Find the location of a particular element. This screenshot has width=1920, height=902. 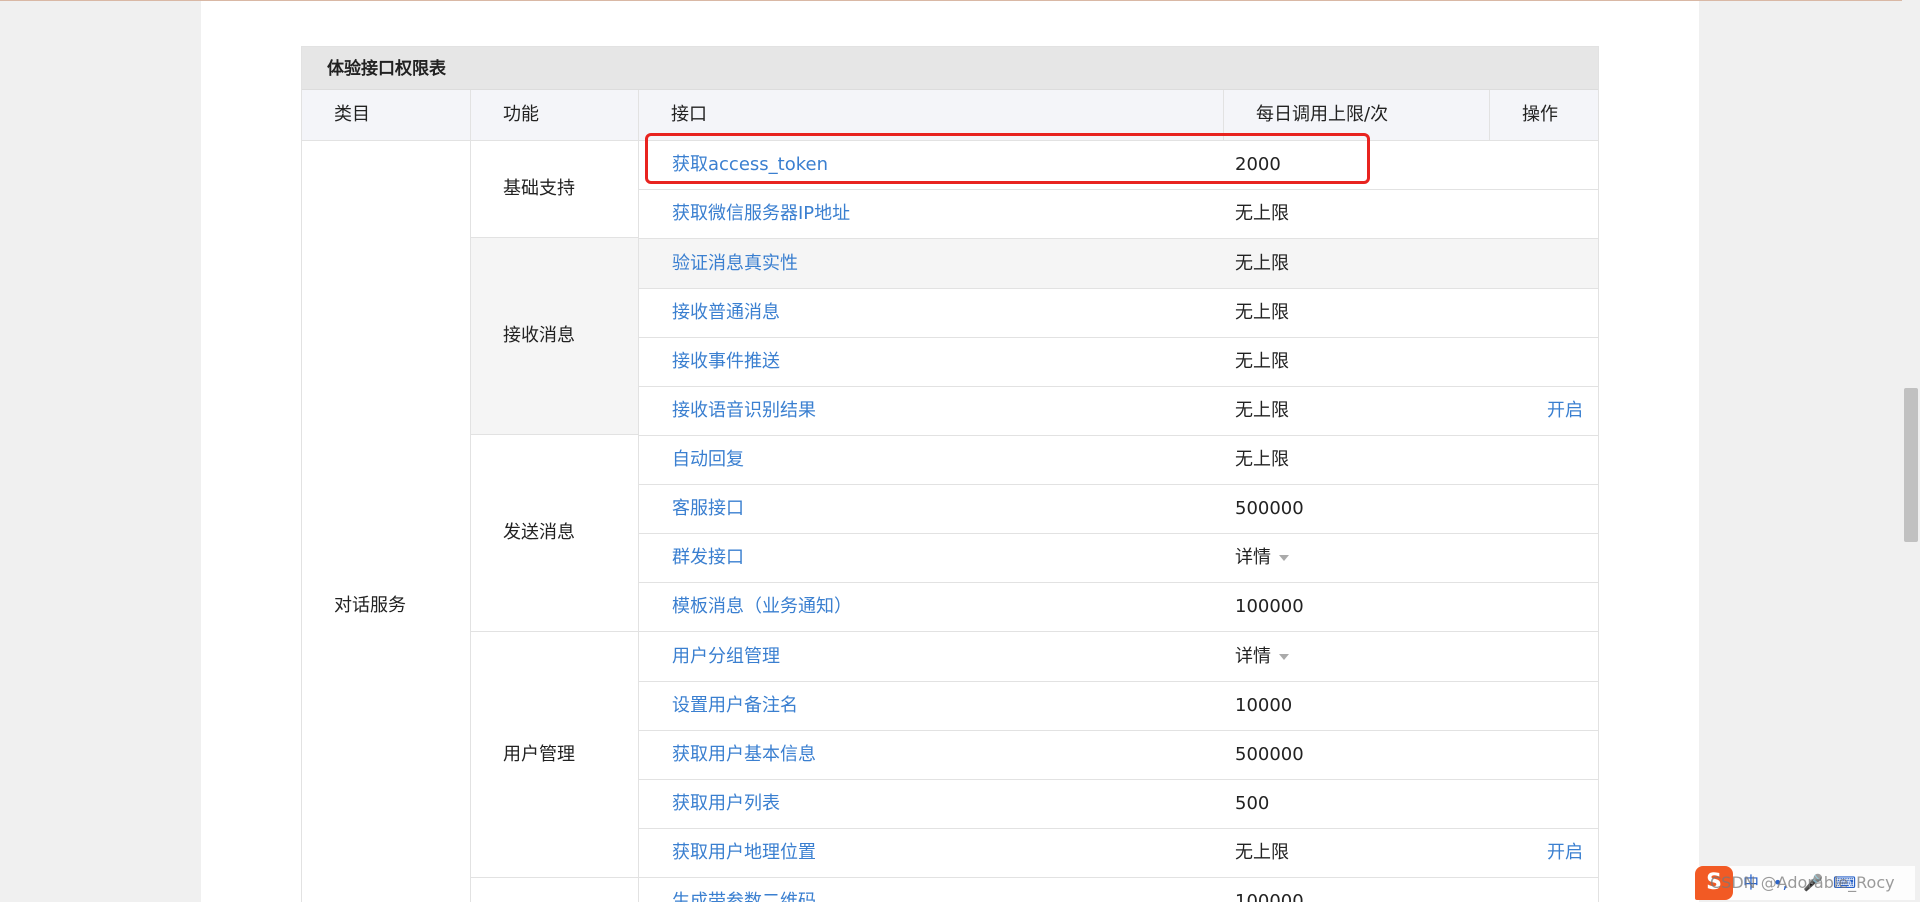

vertical-scrollbar is located at coordinates (1911, 451).